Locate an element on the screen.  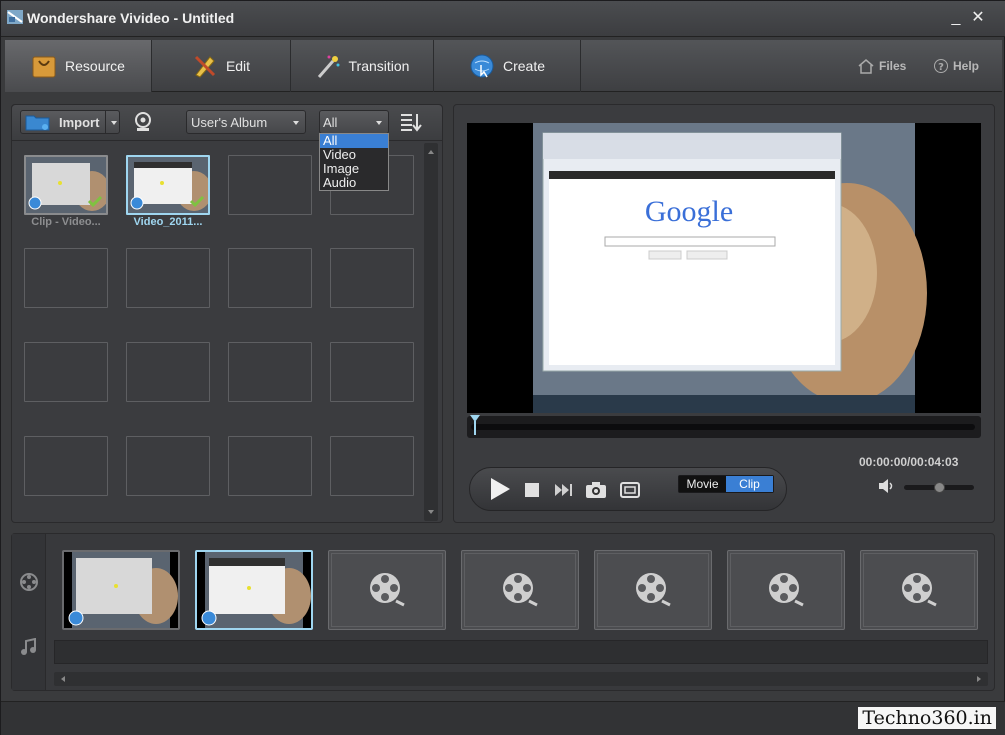
album-select: User's Album is located at coordinates (246, 122).